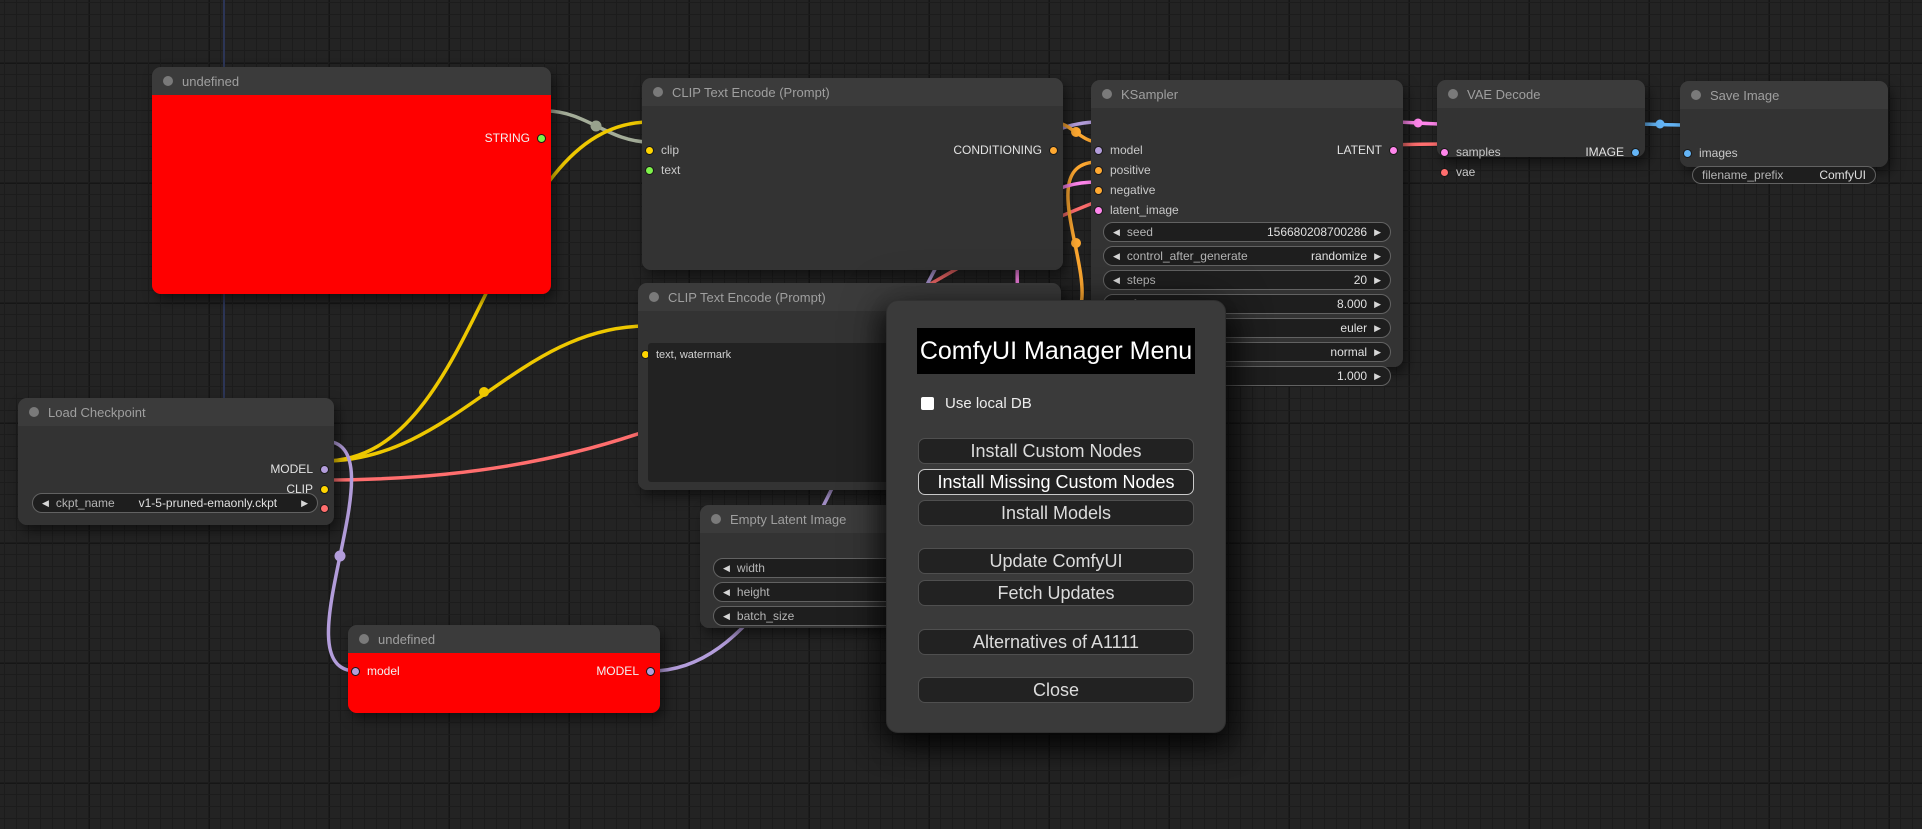 This screenshot has width=1922, height=829. Describe the element at coordinates (1784, 146) in the screenshot. I see `node-body: images filename_prefix ComfyUI` at that location.